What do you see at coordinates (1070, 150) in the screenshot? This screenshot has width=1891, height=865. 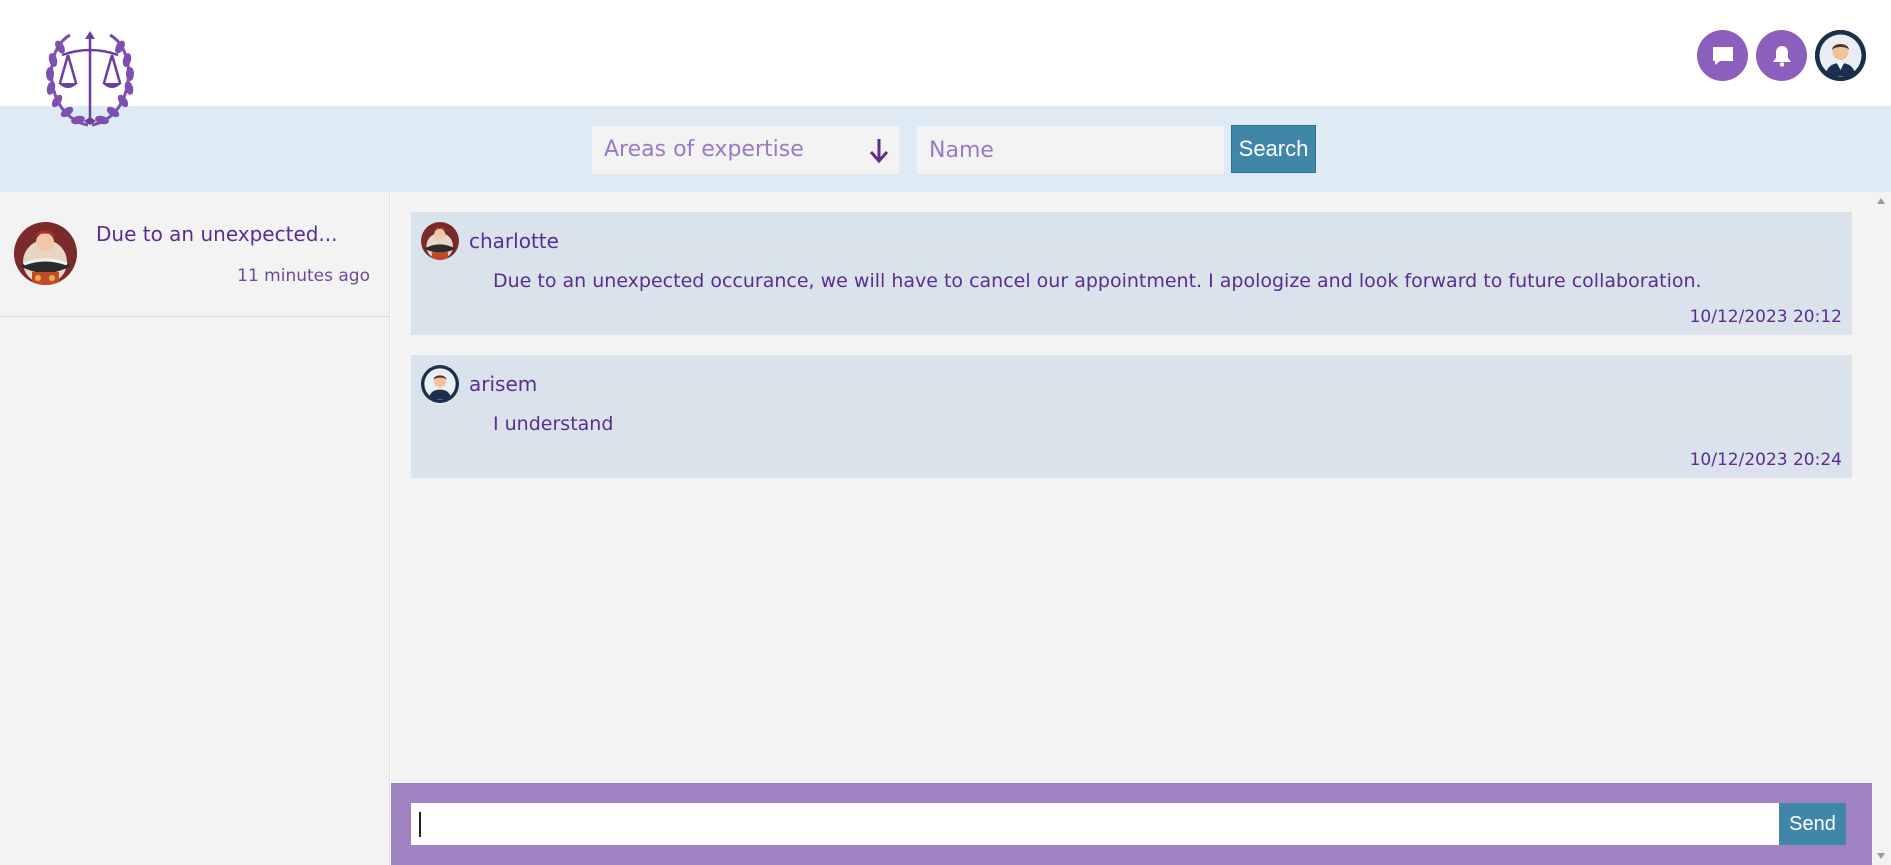 I see `name-search-input` at bounding box center [1070, 150].